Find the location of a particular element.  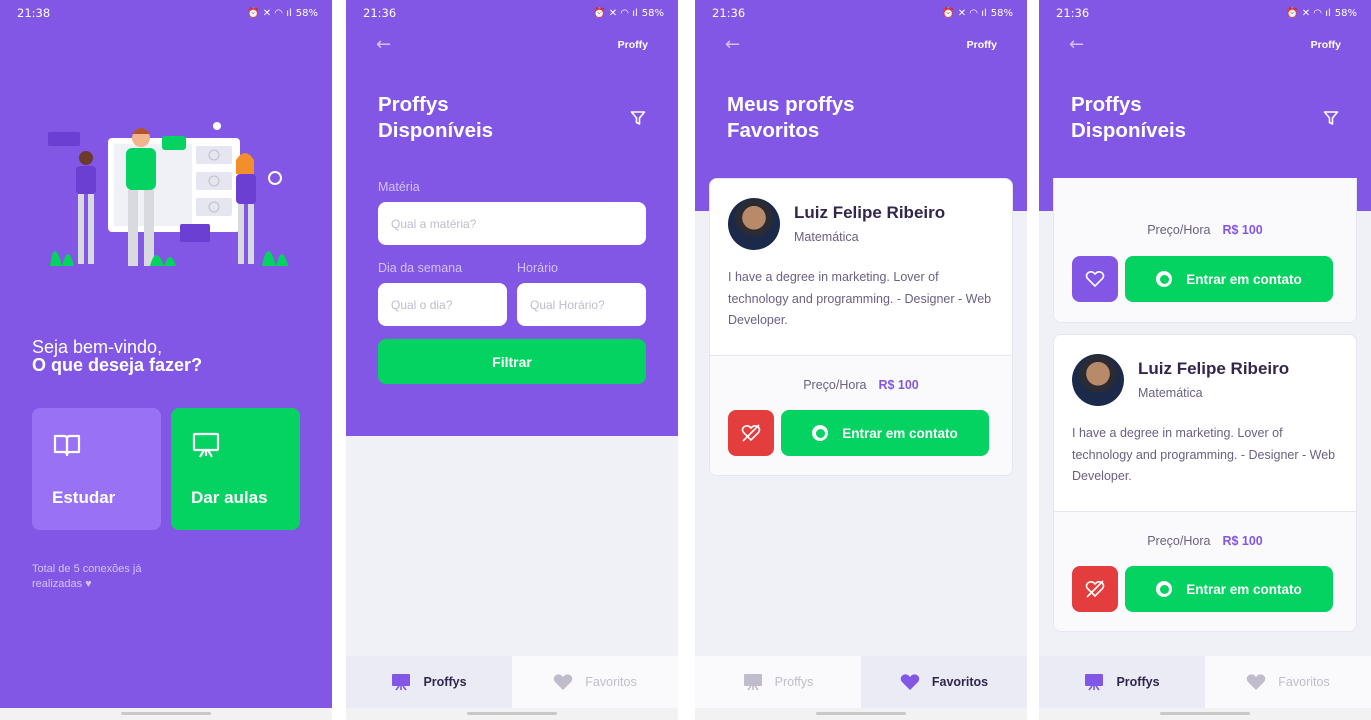

favorite-button is located at coordinates (1095, 279).